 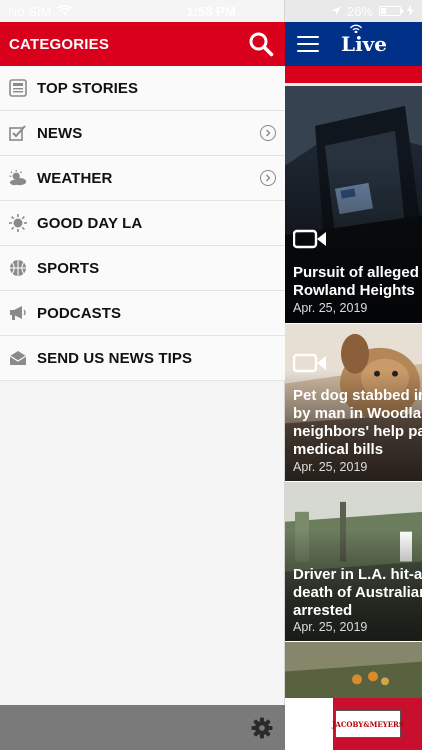 What do you see at coordinates (90, 223) in the screenshot?
I see `category-label: GOOD DAY LA` at bounding box center [90, 223].